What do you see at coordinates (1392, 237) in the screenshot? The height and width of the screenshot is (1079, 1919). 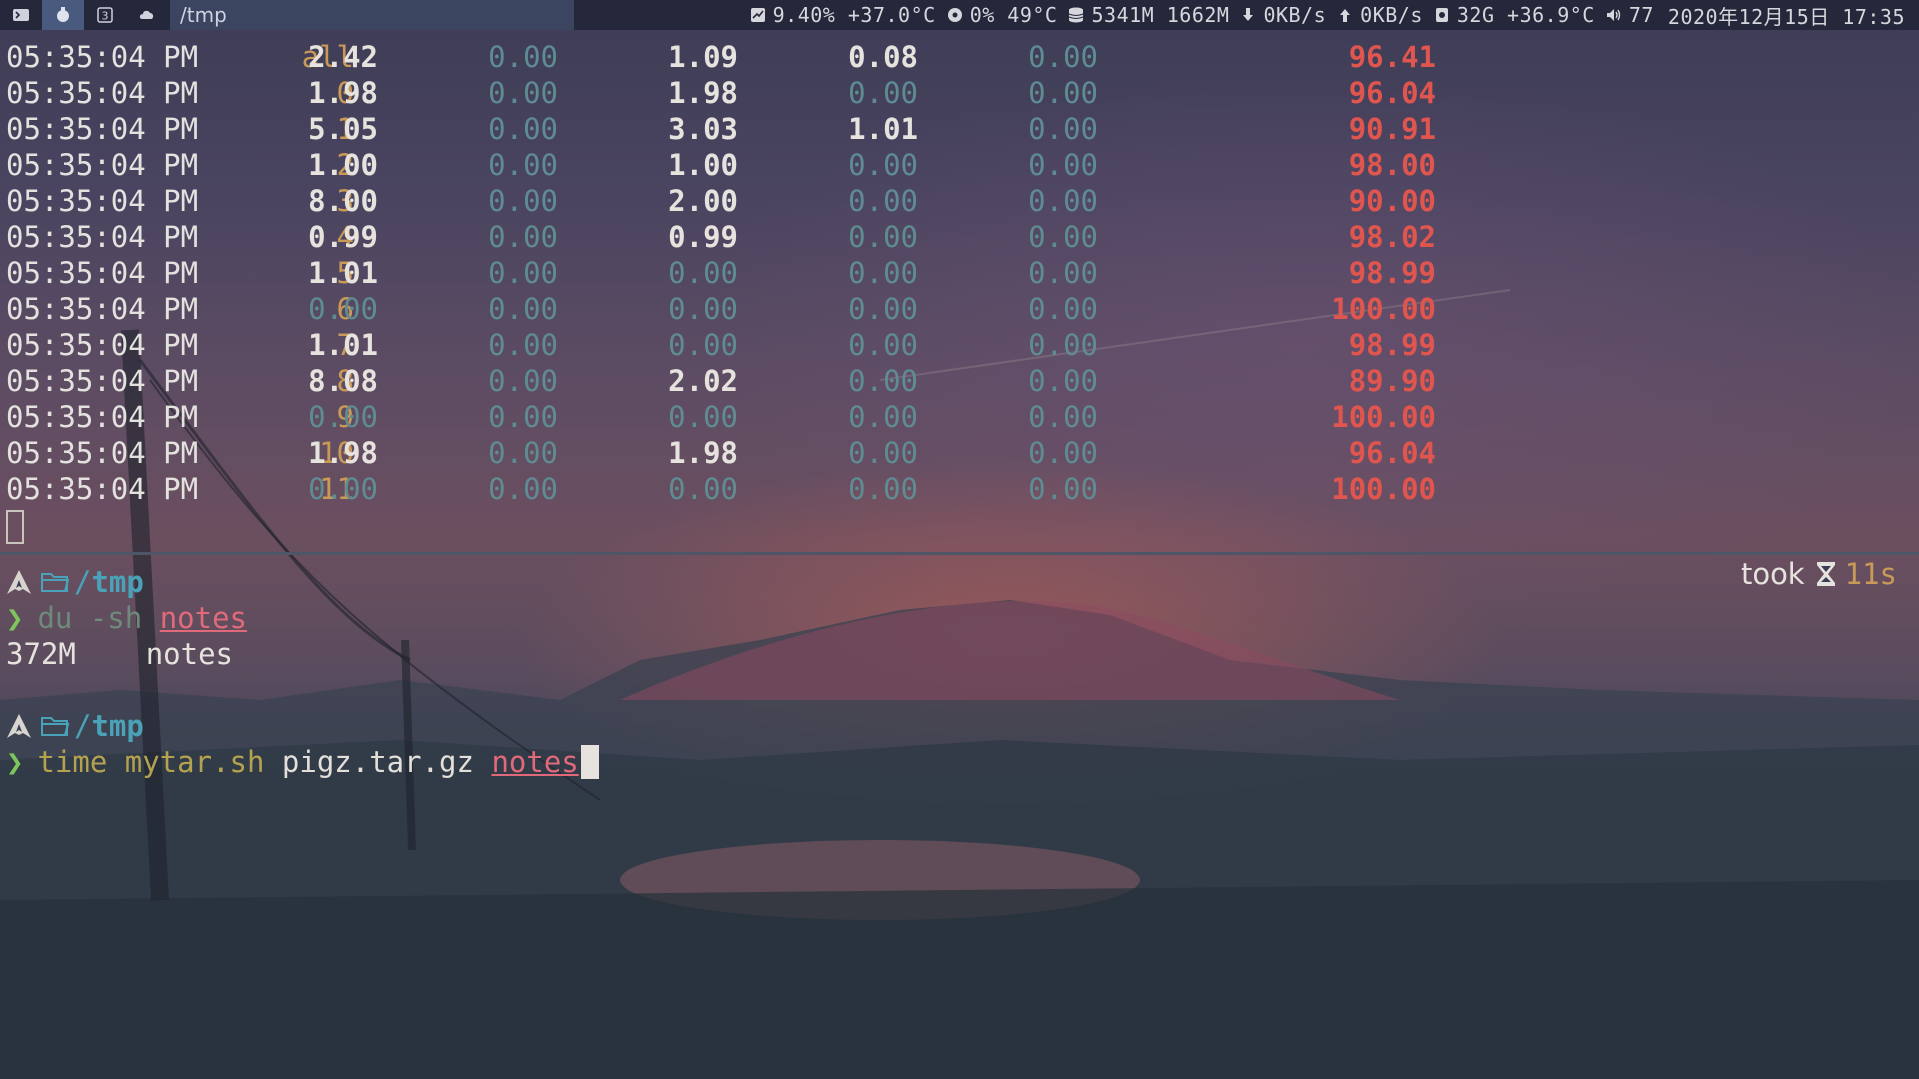 I see `row-idle: 98.02` at bounding box center [1392, 237].